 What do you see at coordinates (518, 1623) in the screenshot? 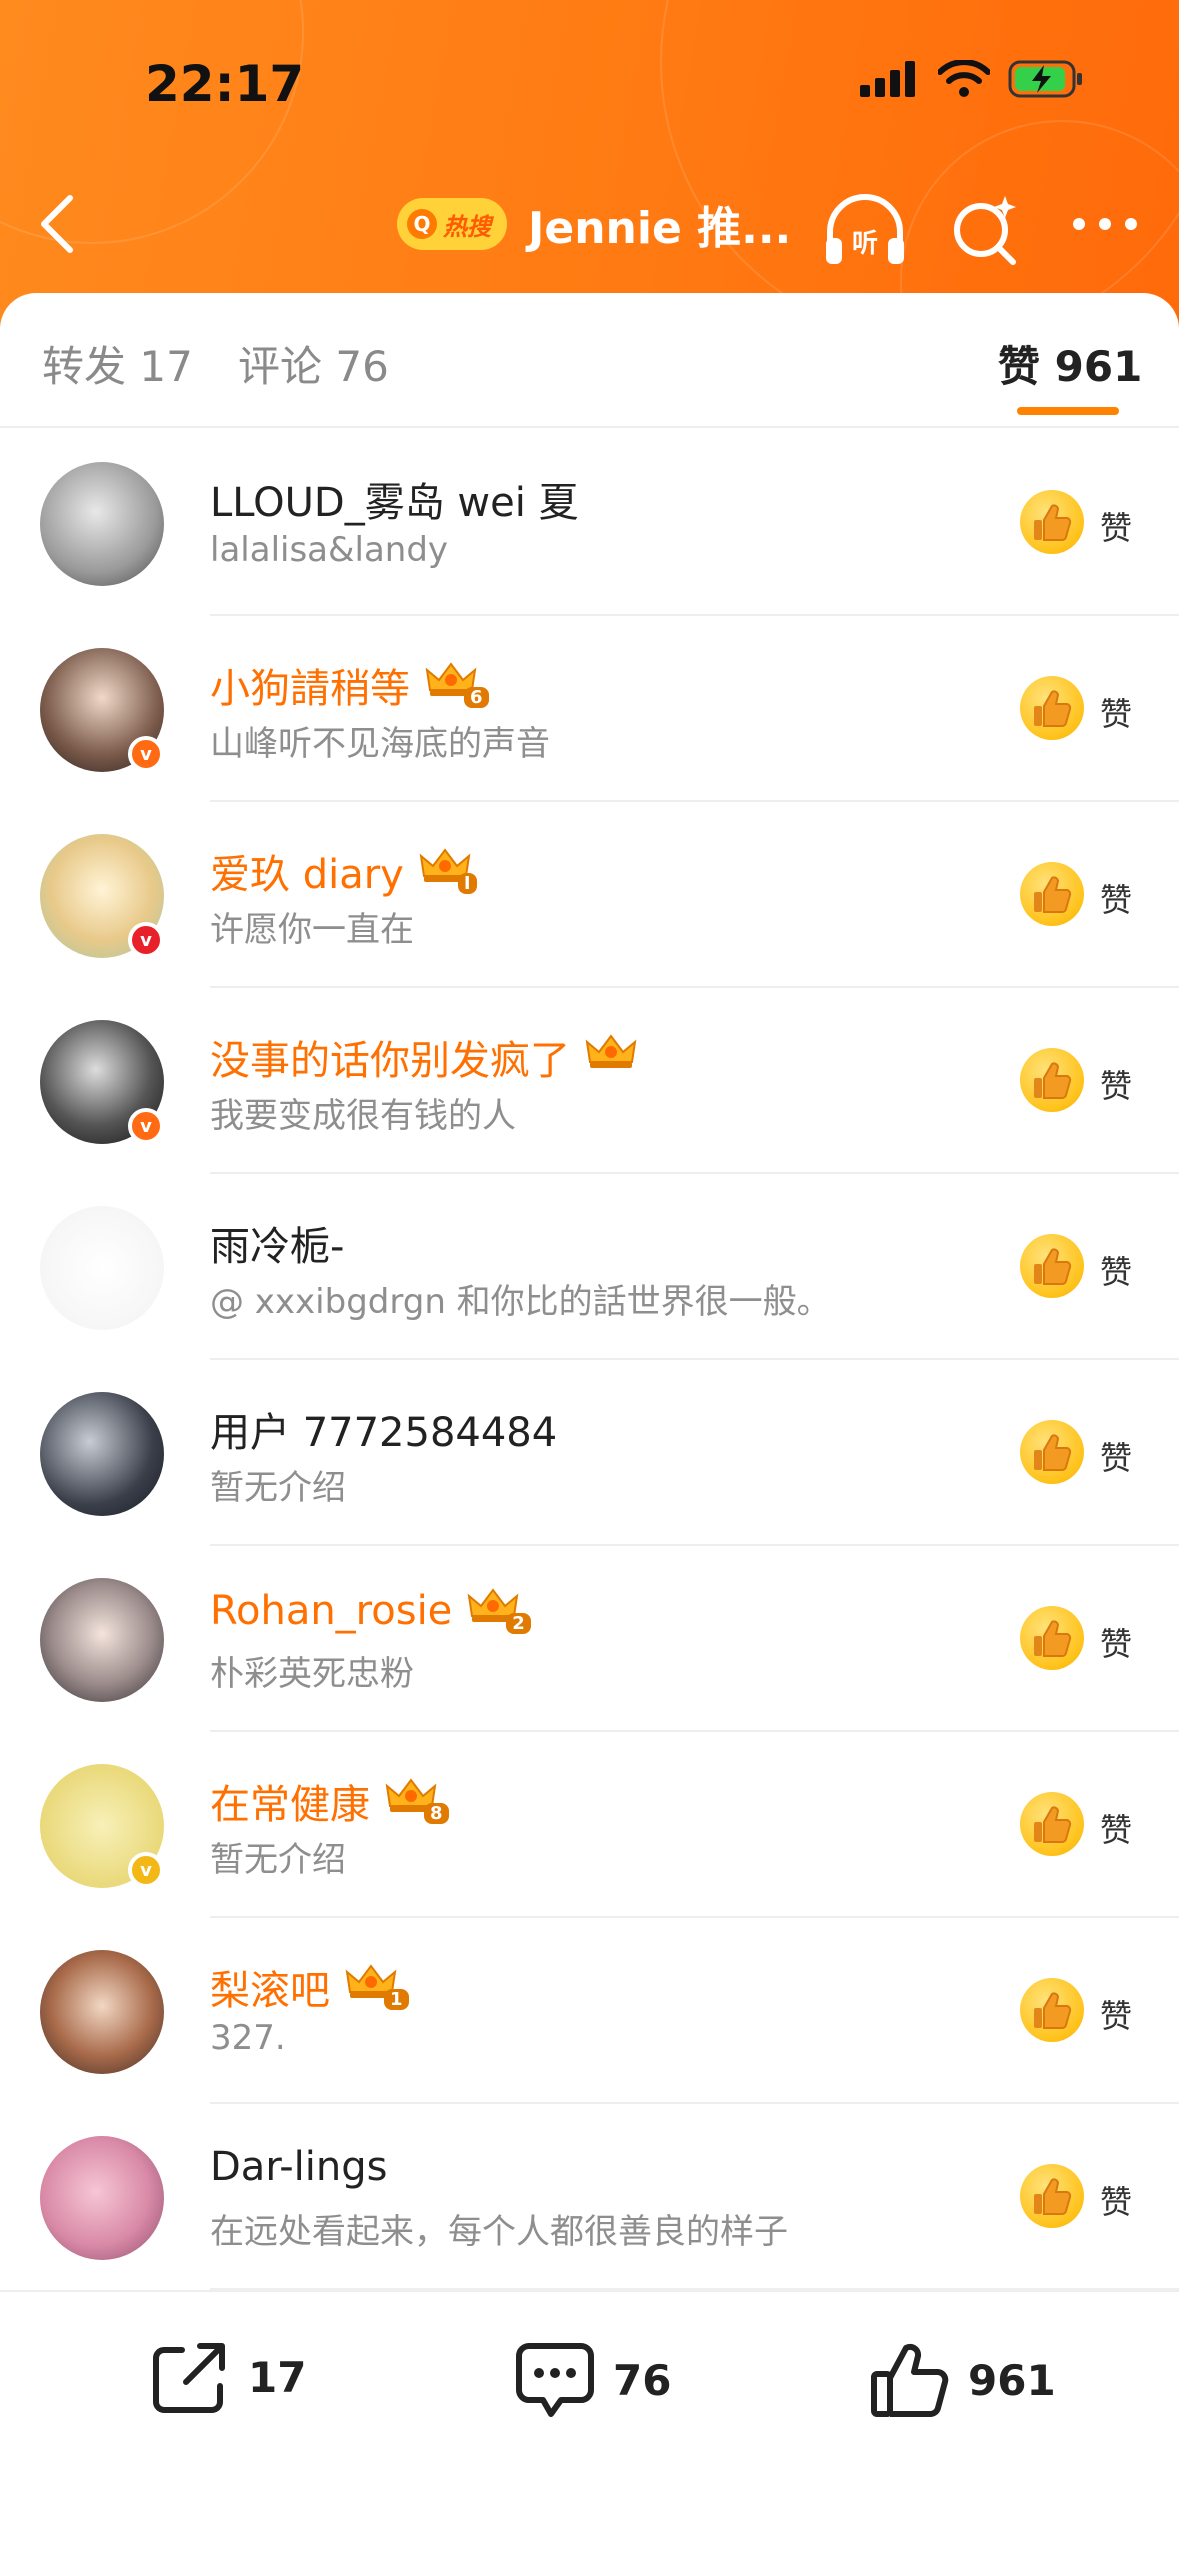
I see `vip-level: 2` at bounding box center [518, 1623].